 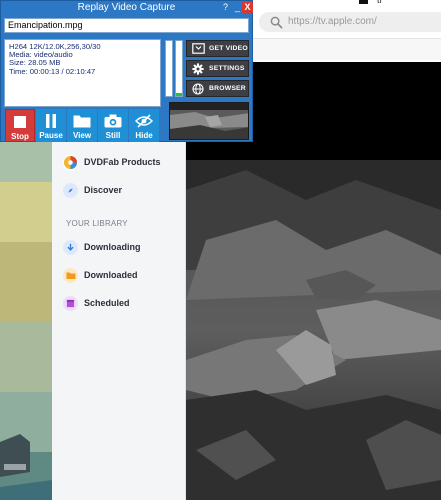 What do you see at coordinates (169, 68) in the screenshot?
I see `audio-level-meter-left` at bounding box center [169, 68].